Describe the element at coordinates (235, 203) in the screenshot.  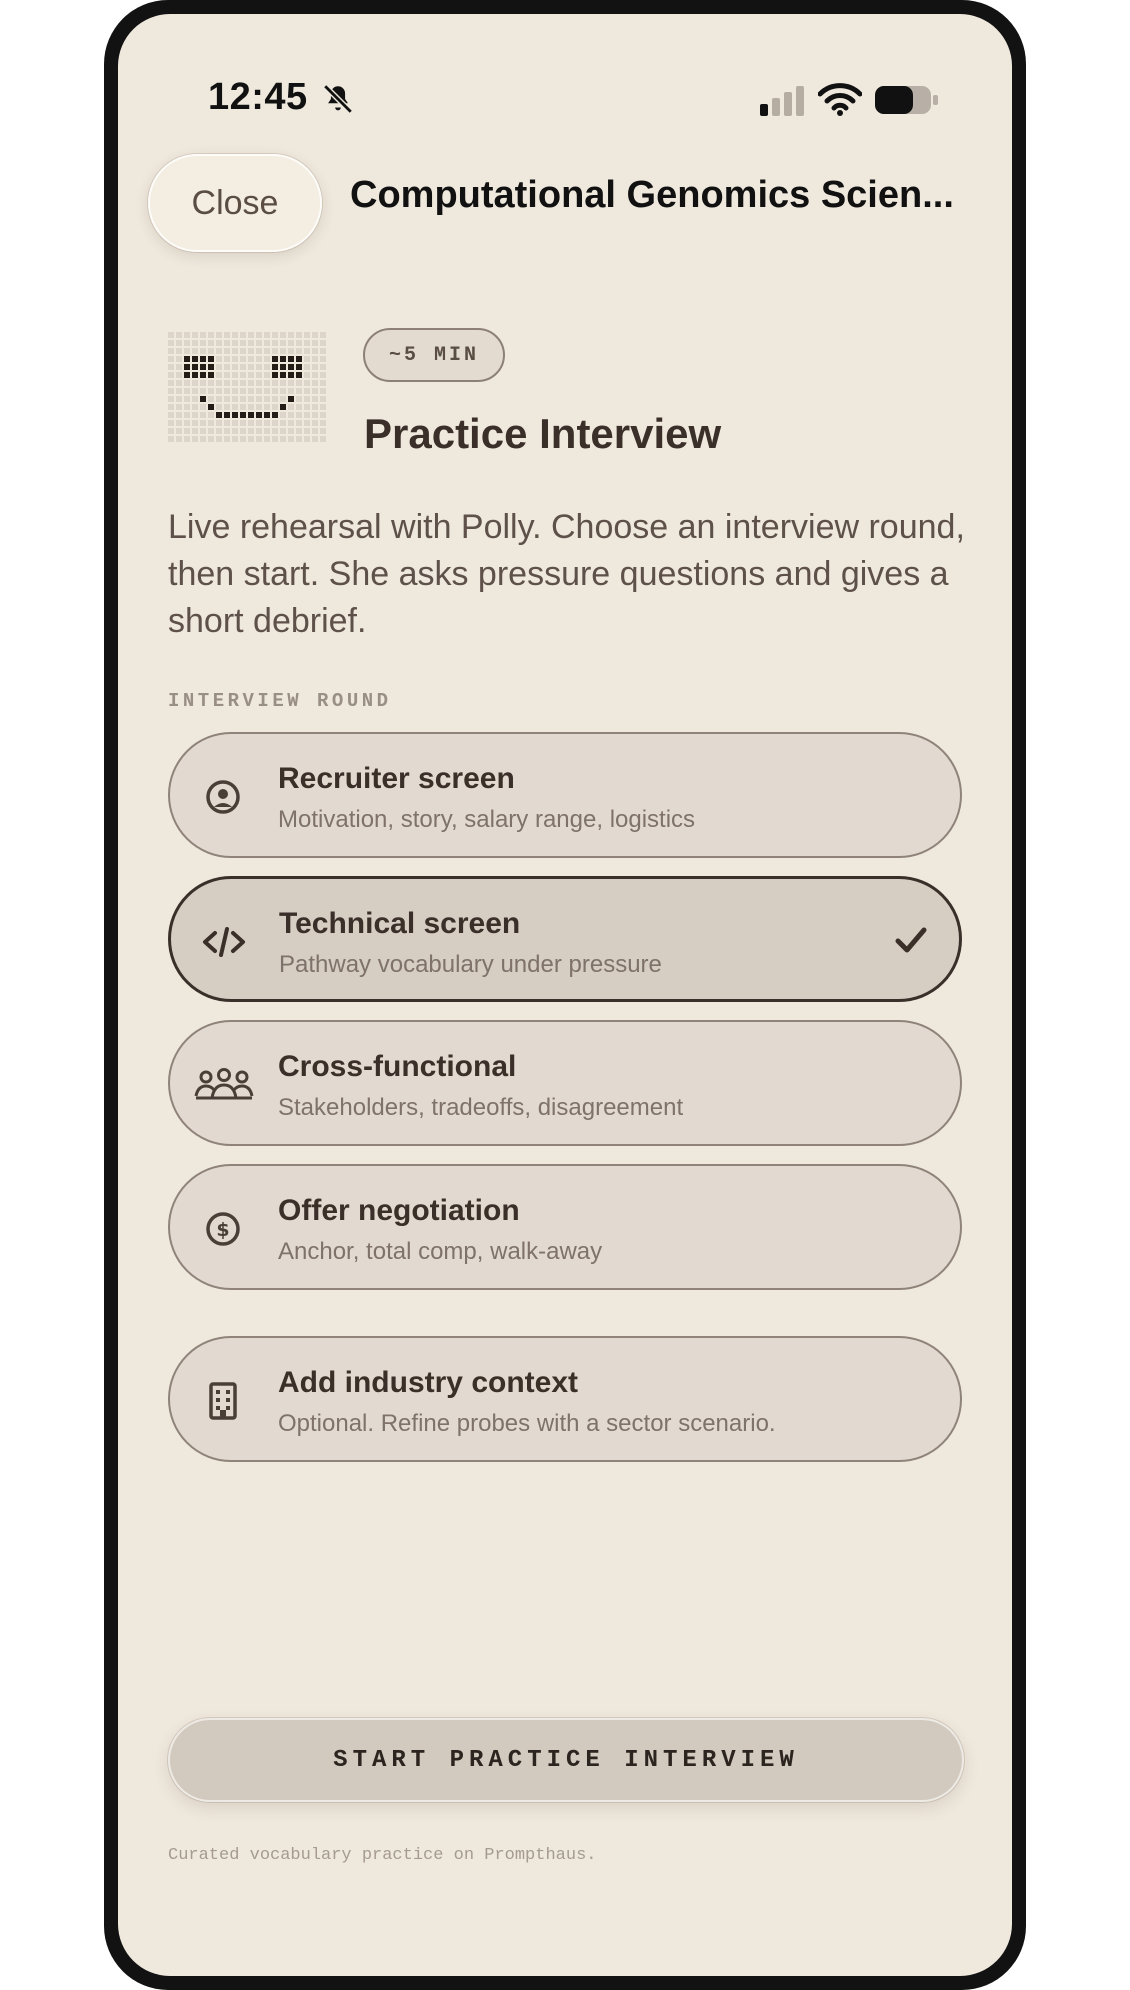
I see `close-button: Close` at that location.